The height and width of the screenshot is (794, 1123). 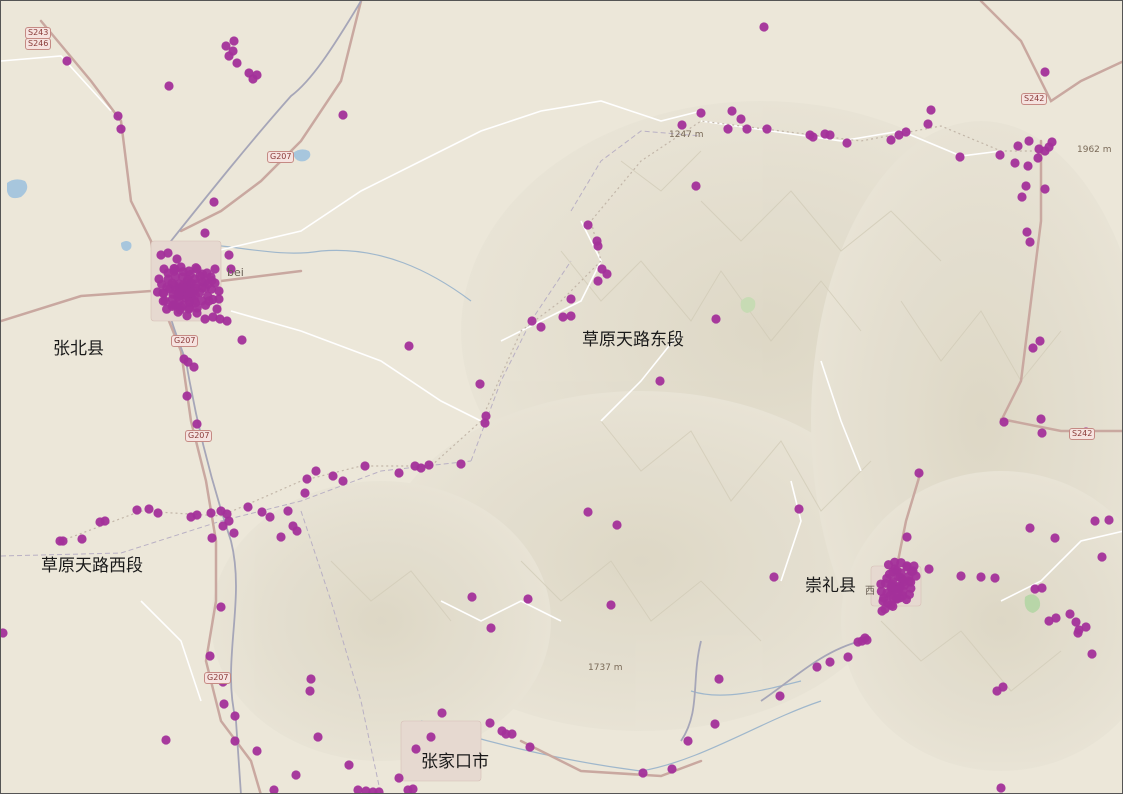 I want to click on town-label-xi: 西, so click(x=870, y=591).